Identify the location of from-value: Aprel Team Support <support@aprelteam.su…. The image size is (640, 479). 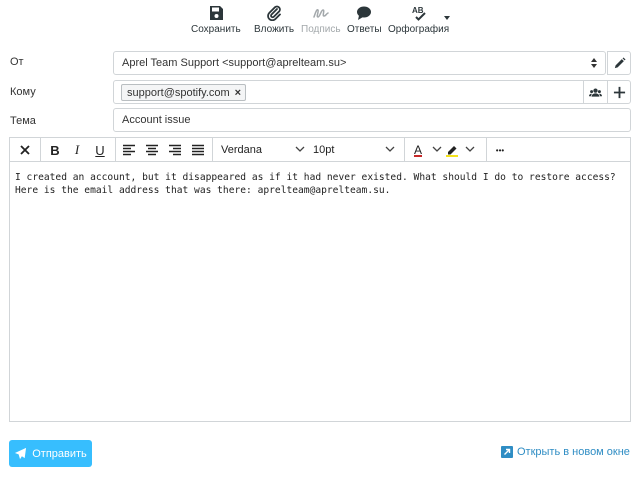
(234, 63).